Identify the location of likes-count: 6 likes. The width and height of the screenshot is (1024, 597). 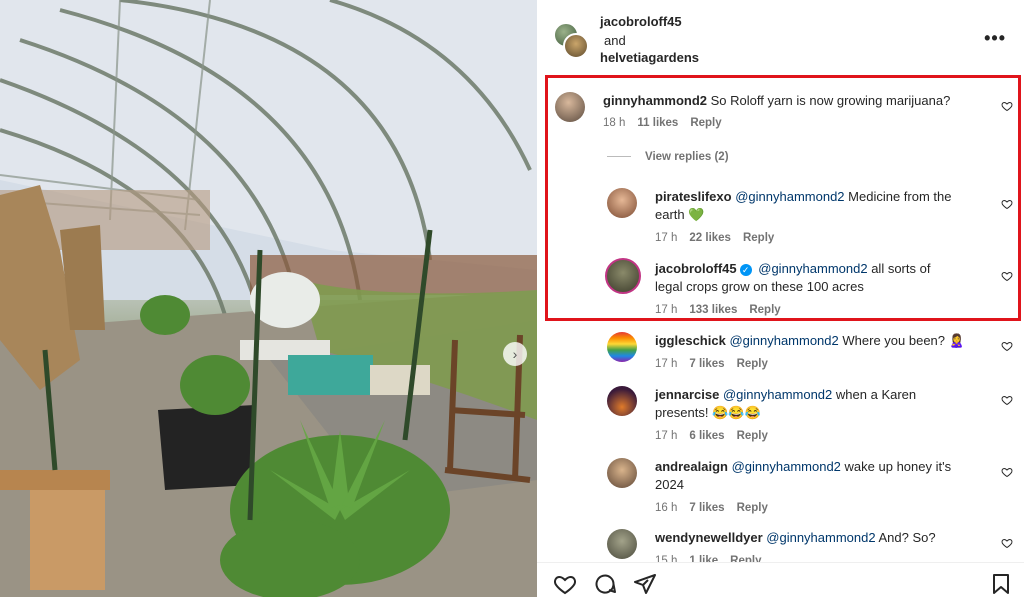
(706, 436).